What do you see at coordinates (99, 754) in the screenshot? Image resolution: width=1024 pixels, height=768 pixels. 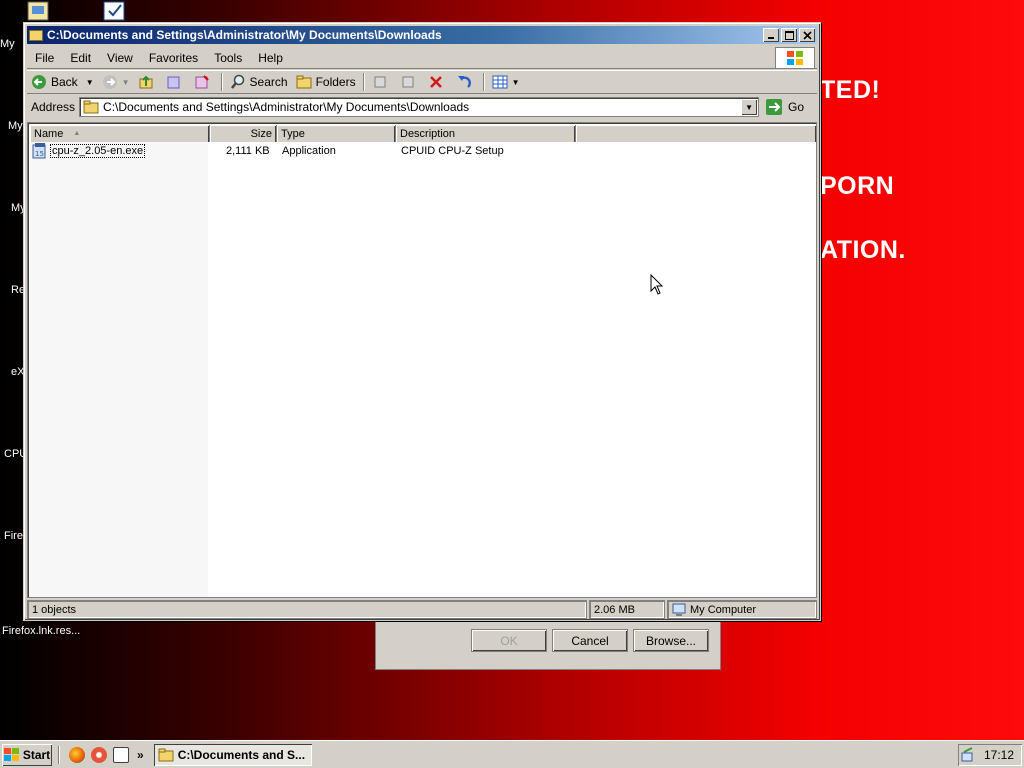 I see `browser-icon` at bounding box center [99, 754].